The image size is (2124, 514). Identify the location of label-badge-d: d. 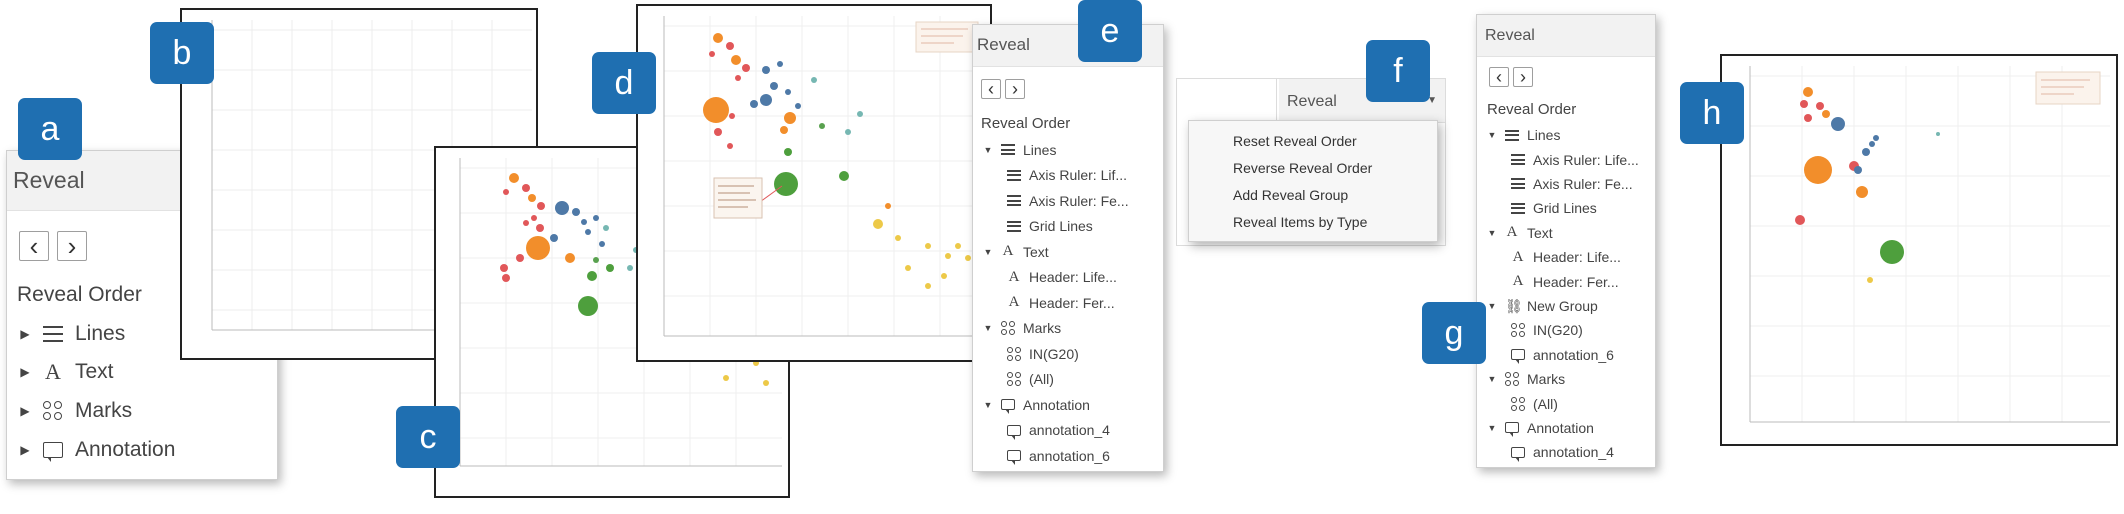
(624, 83).